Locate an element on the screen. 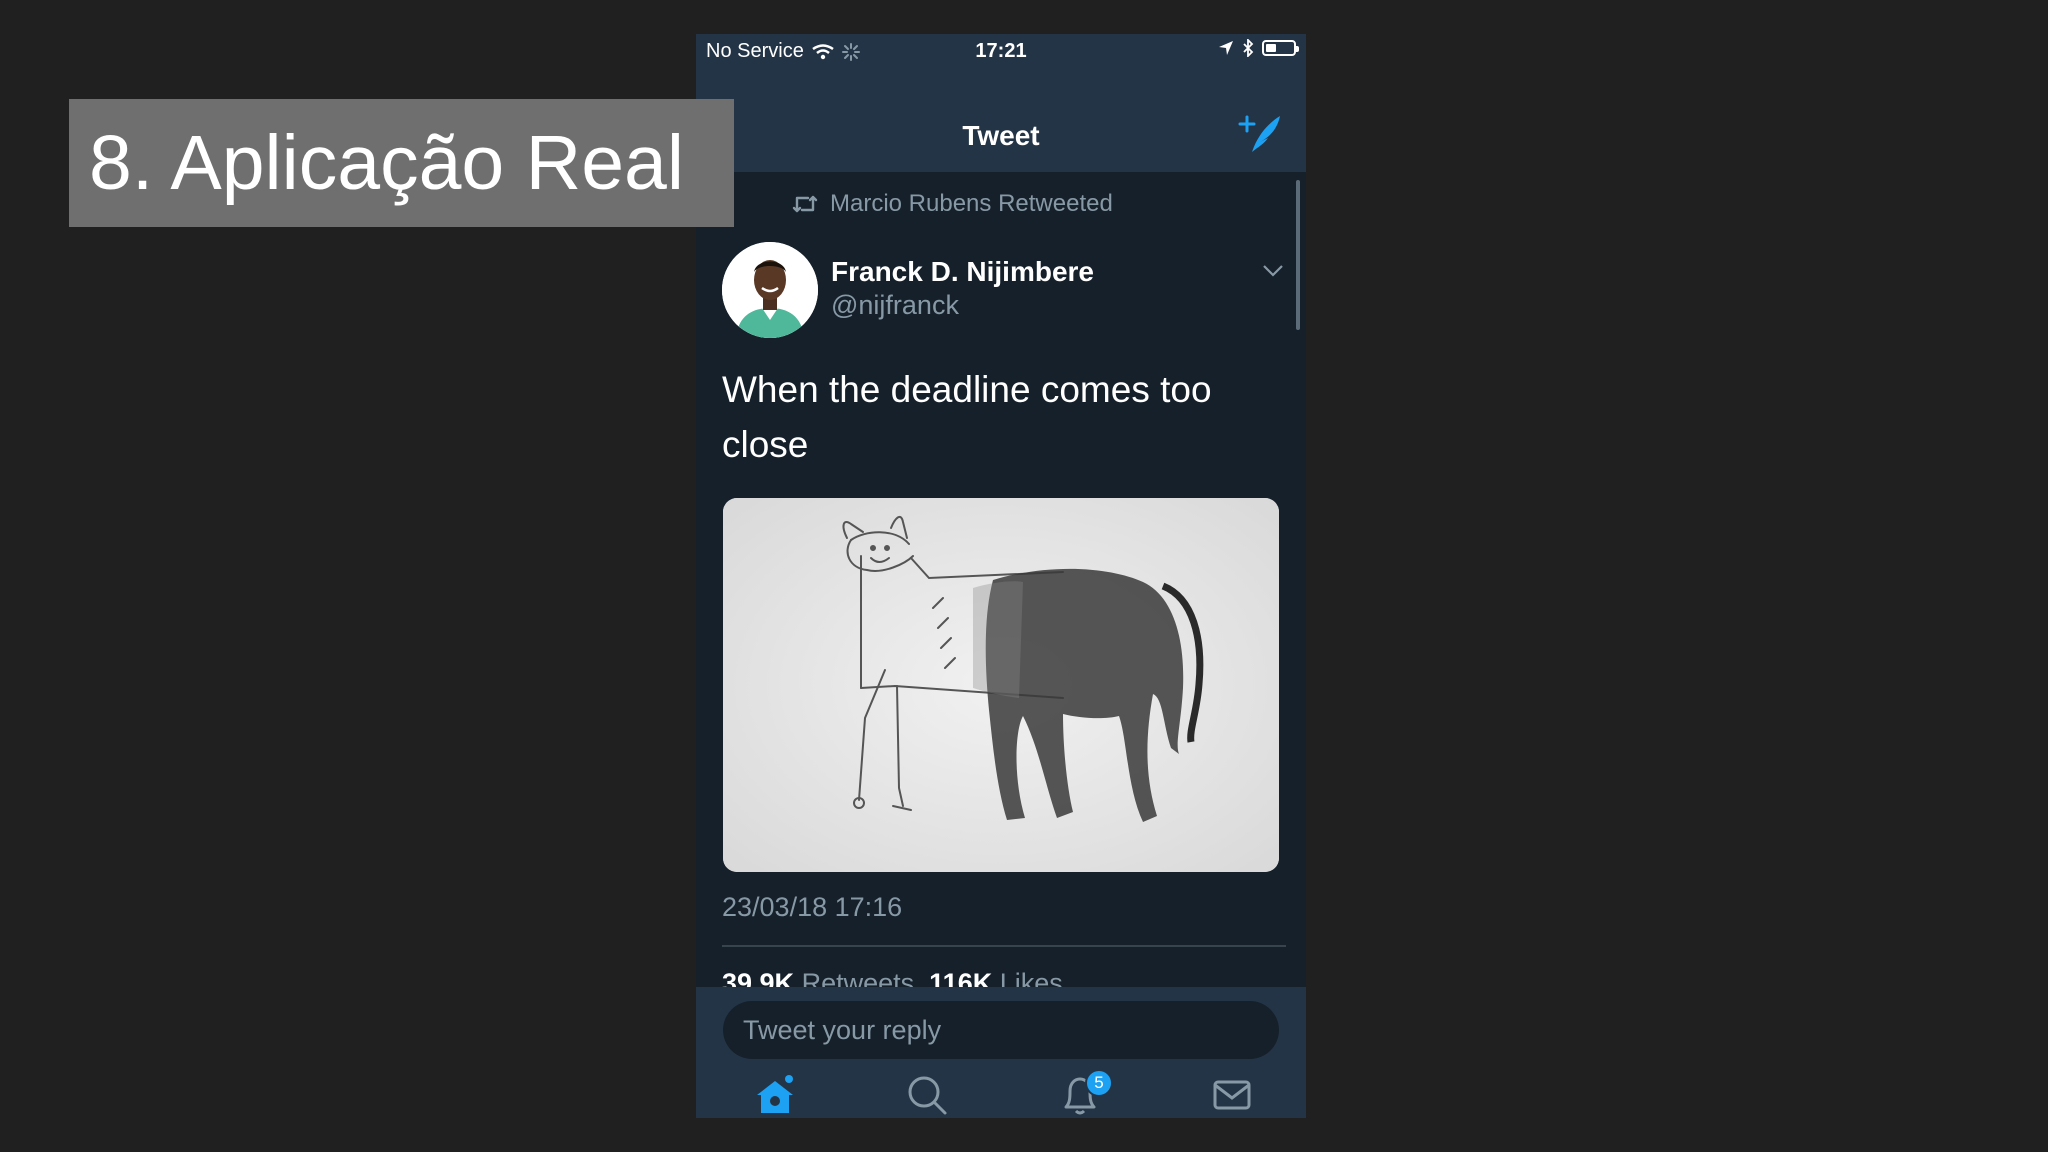 Image resolution: width=2048 pixels, height=1152 pixels. compose-tweet-icon is located at coordinates (1260, 134).